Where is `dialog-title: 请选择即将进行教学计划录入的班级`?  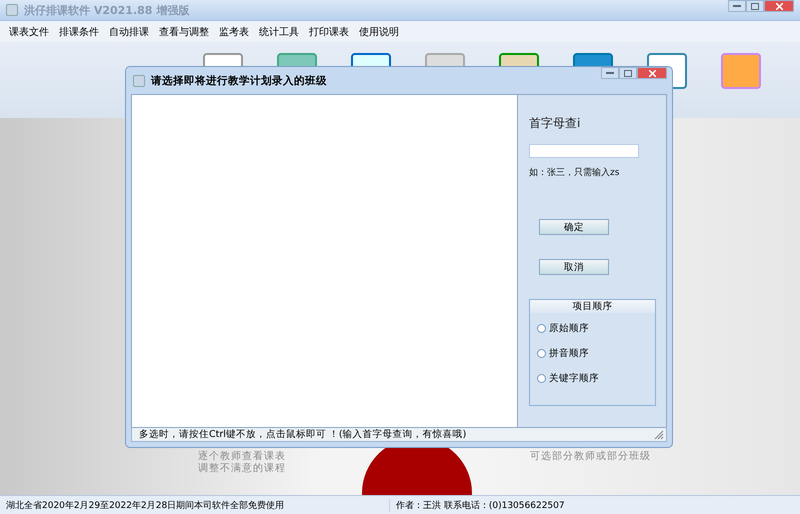 dialog-title: 请选择即将进行教学计划录入的班级 is located at coordinates (239, 81).